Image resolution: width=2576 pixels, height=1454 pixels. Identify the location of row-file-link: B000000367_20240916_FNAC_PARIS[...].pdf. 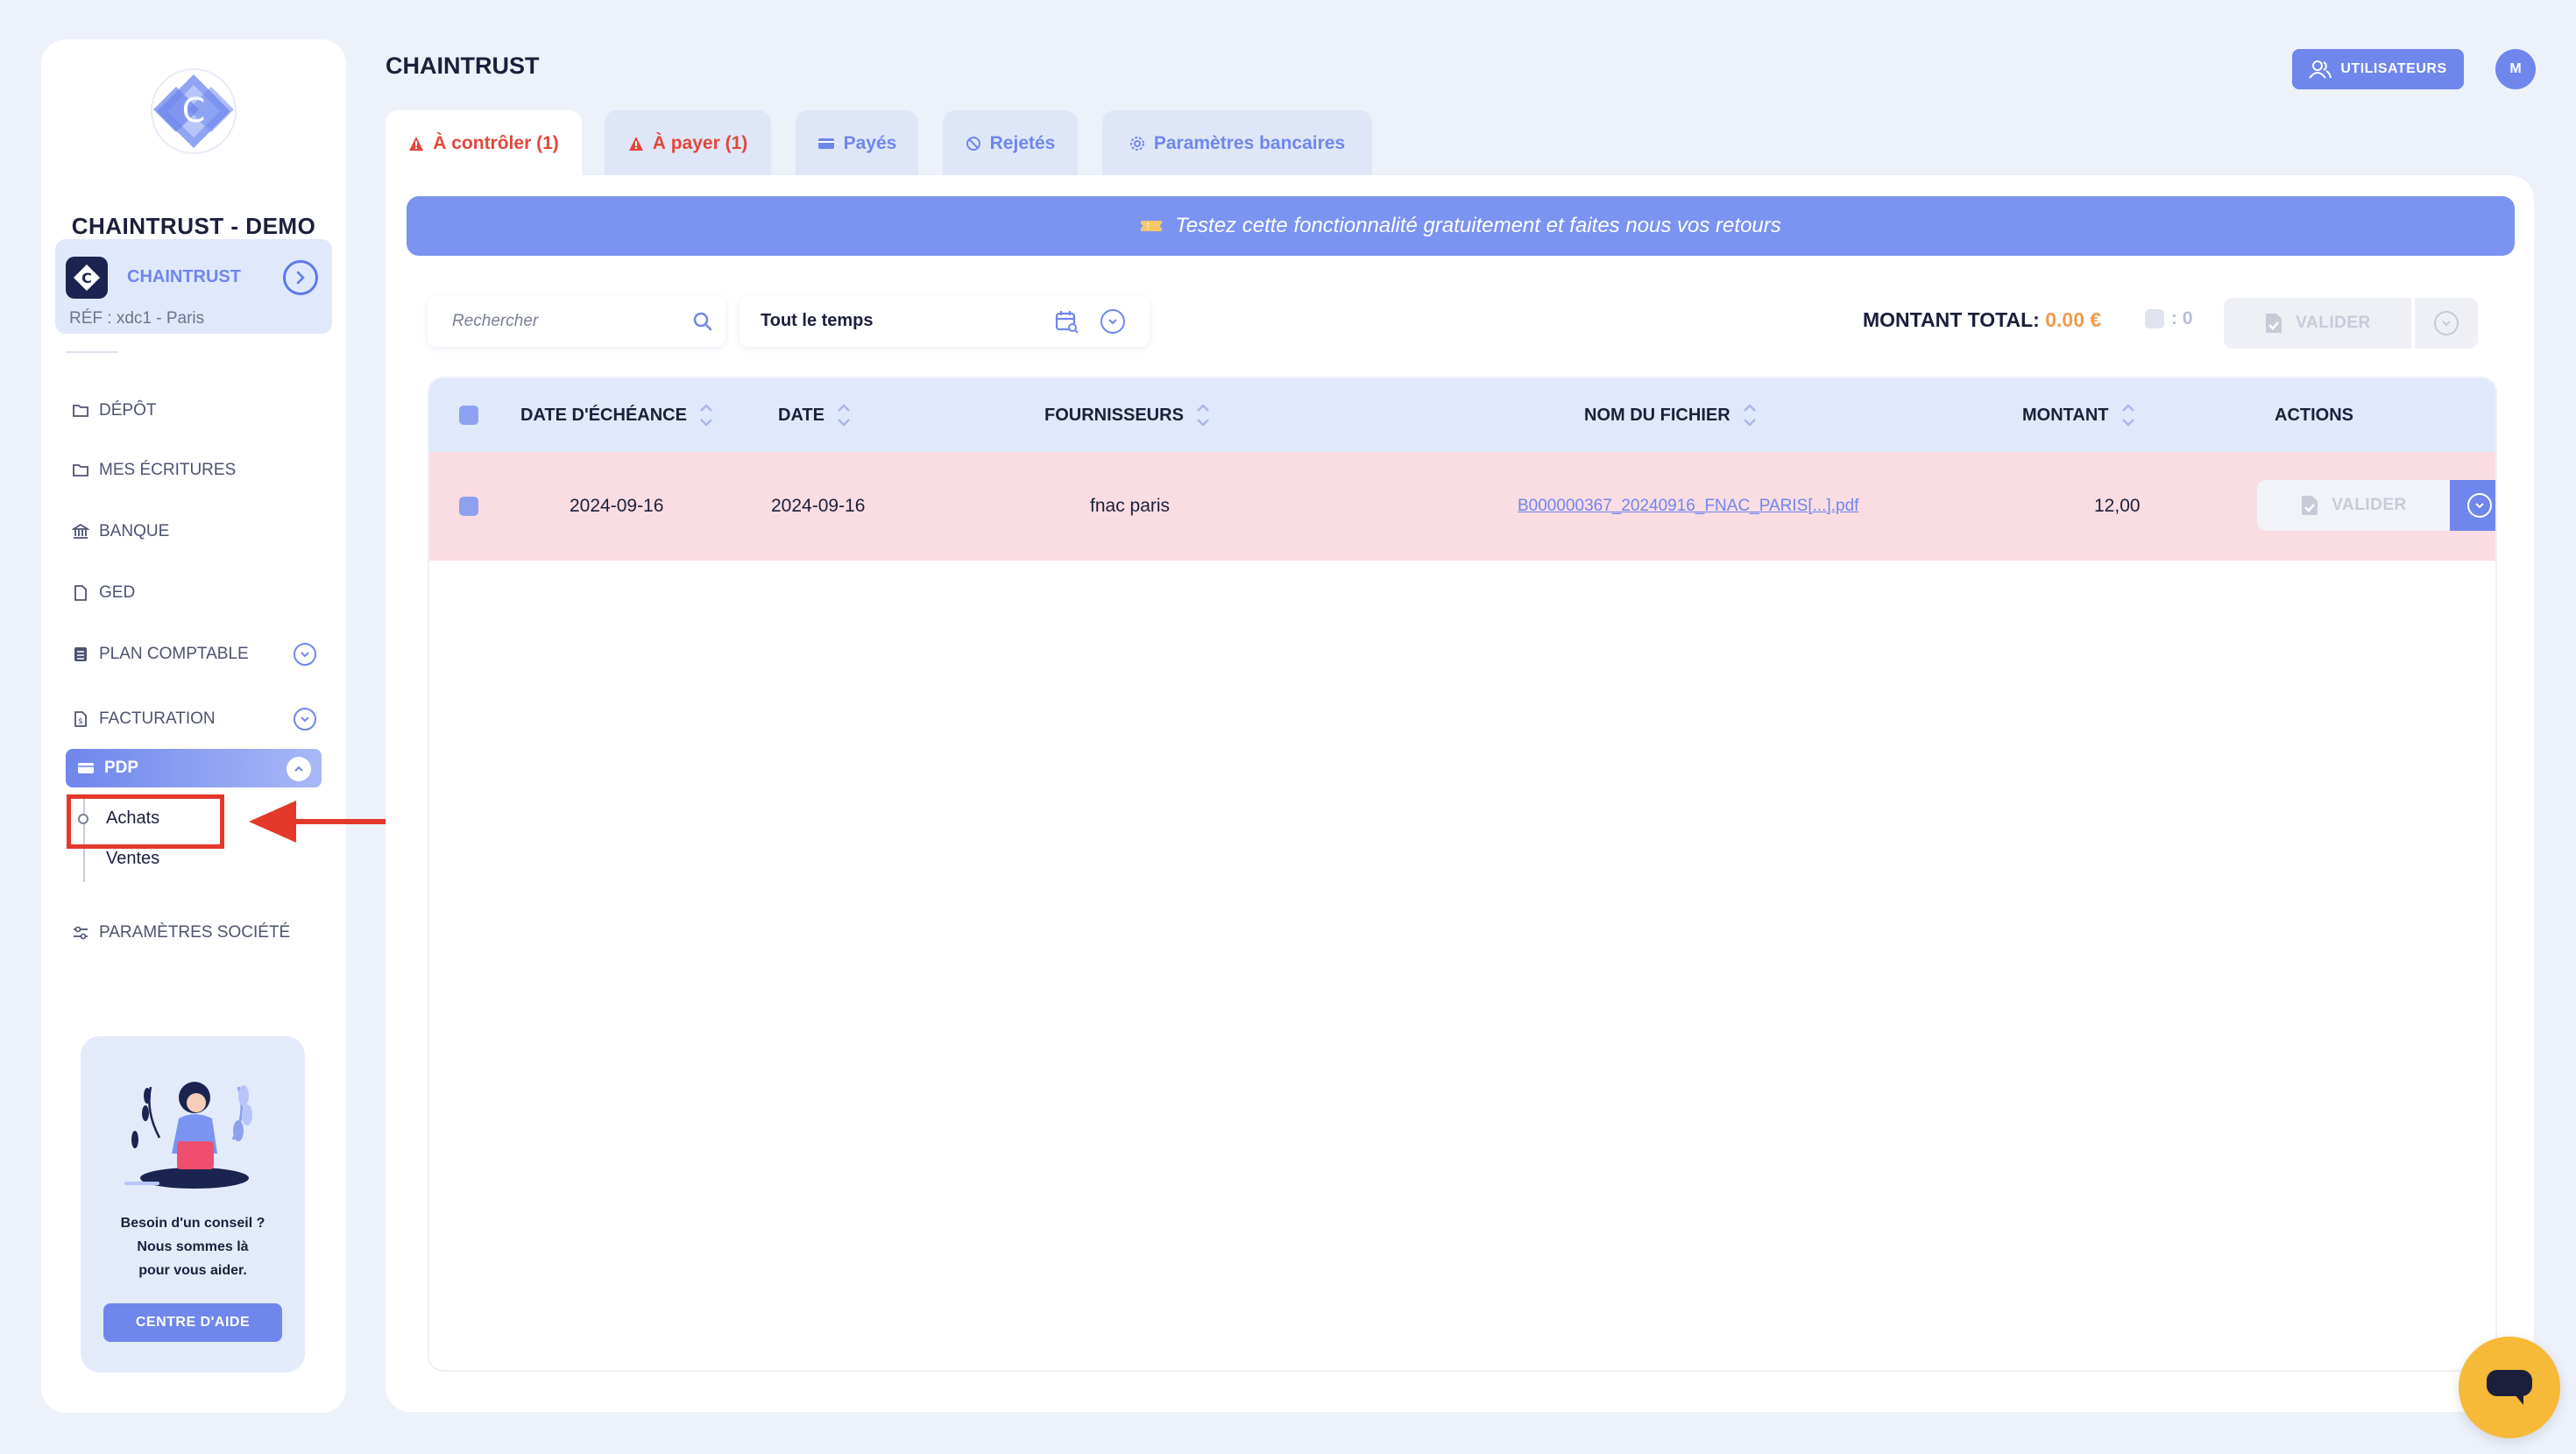
(1688, 507).